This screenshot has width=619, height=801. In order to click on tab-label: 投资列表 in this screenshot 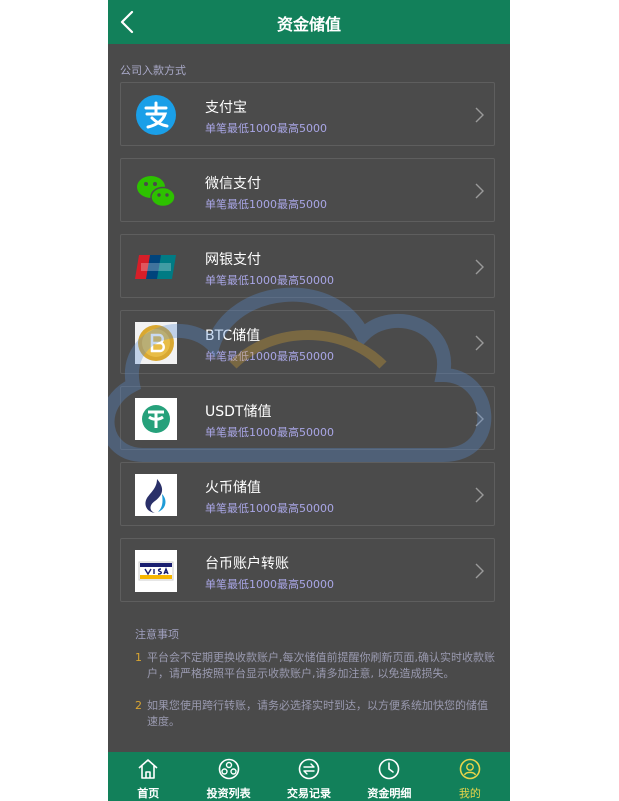, I will do `click(228, 793)`.